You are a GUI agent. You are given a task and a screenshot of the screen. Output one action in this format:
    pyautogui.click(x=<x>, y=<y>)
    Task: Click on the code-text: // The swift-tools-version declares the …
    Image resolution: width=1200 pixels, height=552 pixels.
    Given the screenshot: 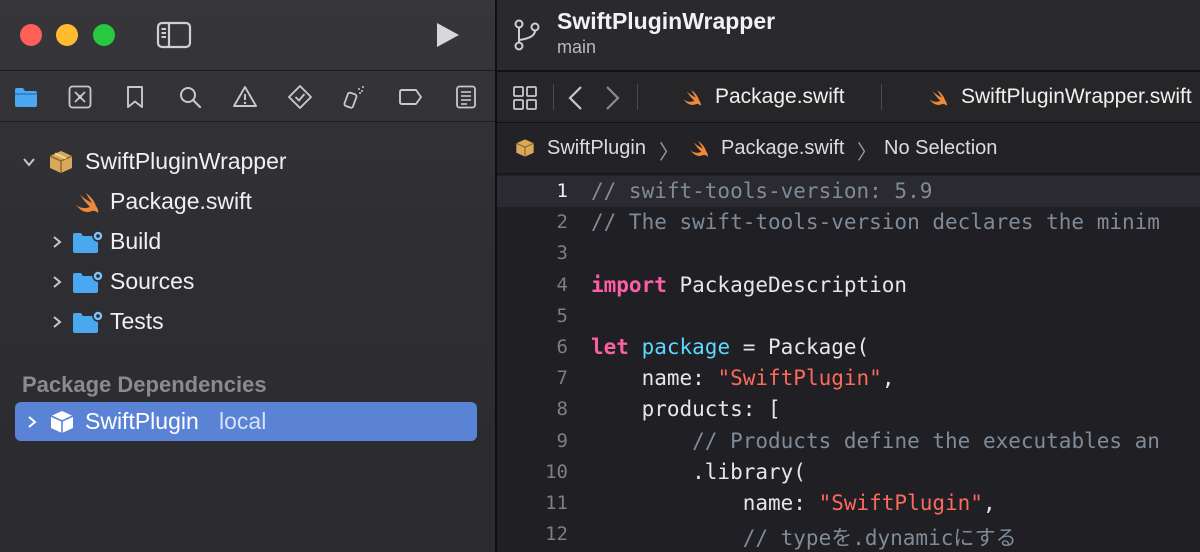 What is the action you would take?
    pyautogui.click(x=875, y=222)
    